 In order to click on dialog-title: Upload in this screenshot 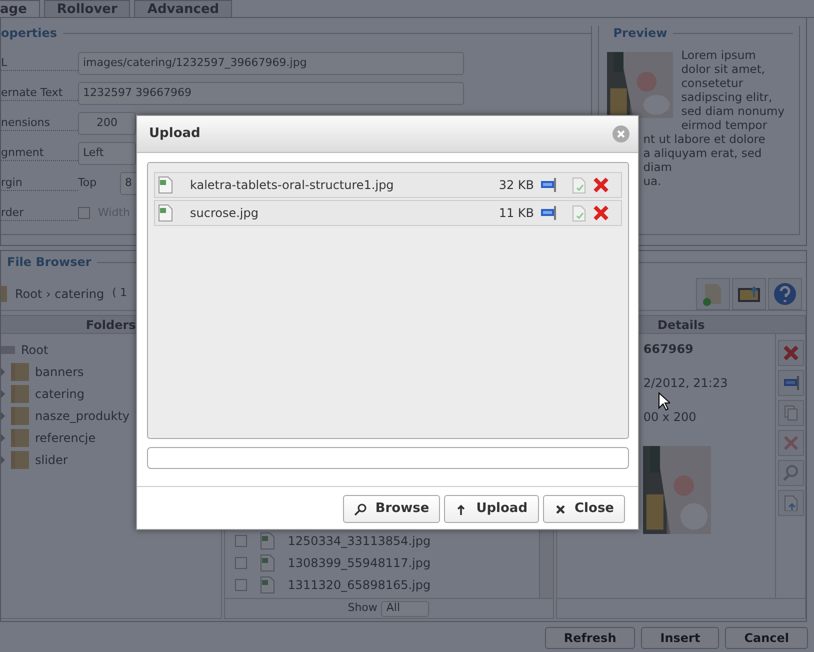, I will do `click(174, 134)`.